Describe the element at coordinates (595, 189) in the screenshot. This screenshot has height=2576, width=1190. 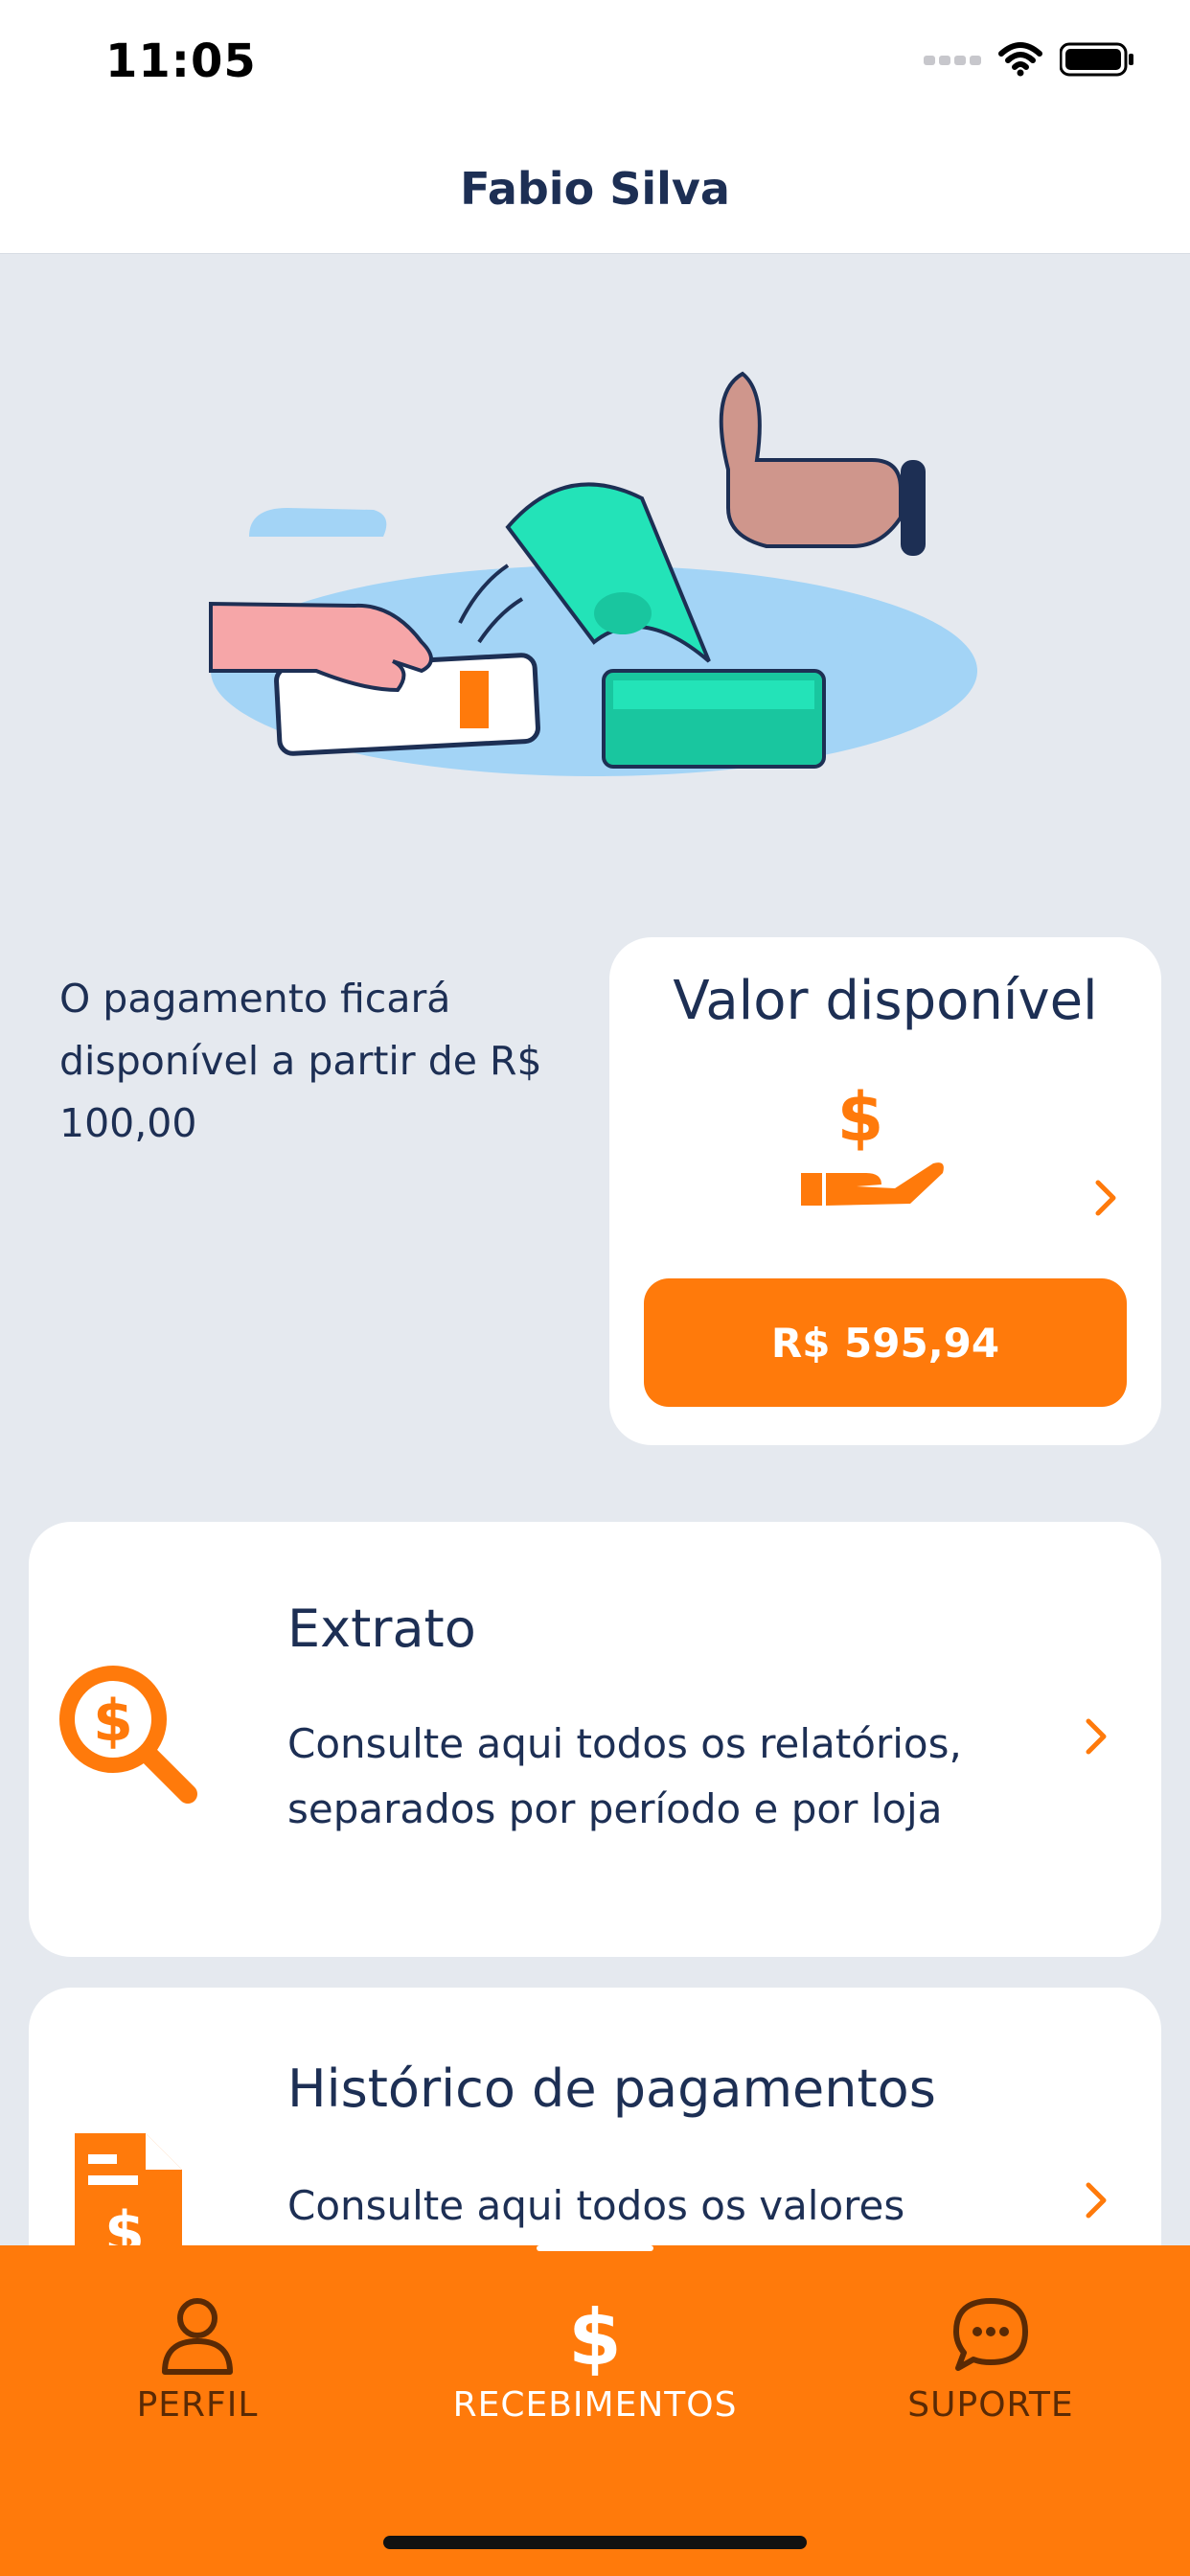
I see `page-title: Fabio Silva` at that location.